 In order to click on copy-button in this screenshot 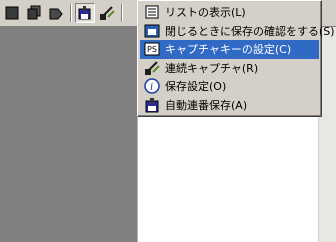, I will do `click(34, 13)`.